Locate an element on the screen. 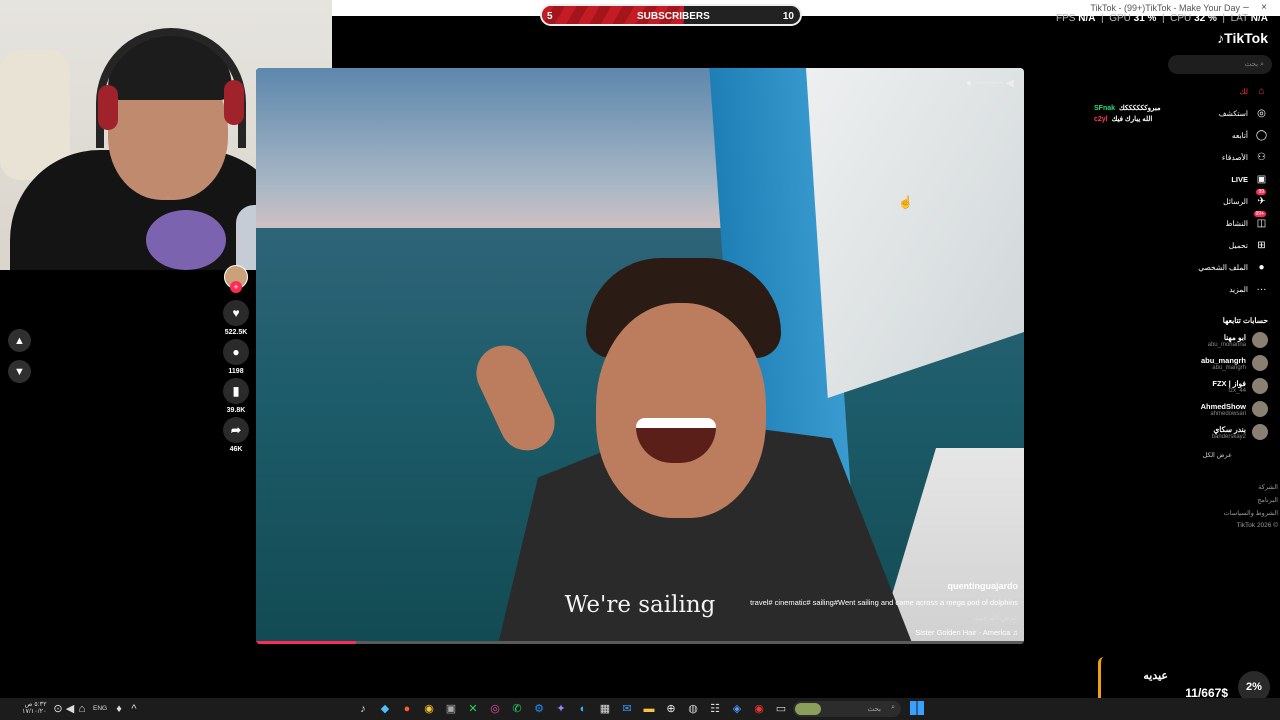  following-account: FZX | فواز fzx_44 is located at coordinates (1240, 386).